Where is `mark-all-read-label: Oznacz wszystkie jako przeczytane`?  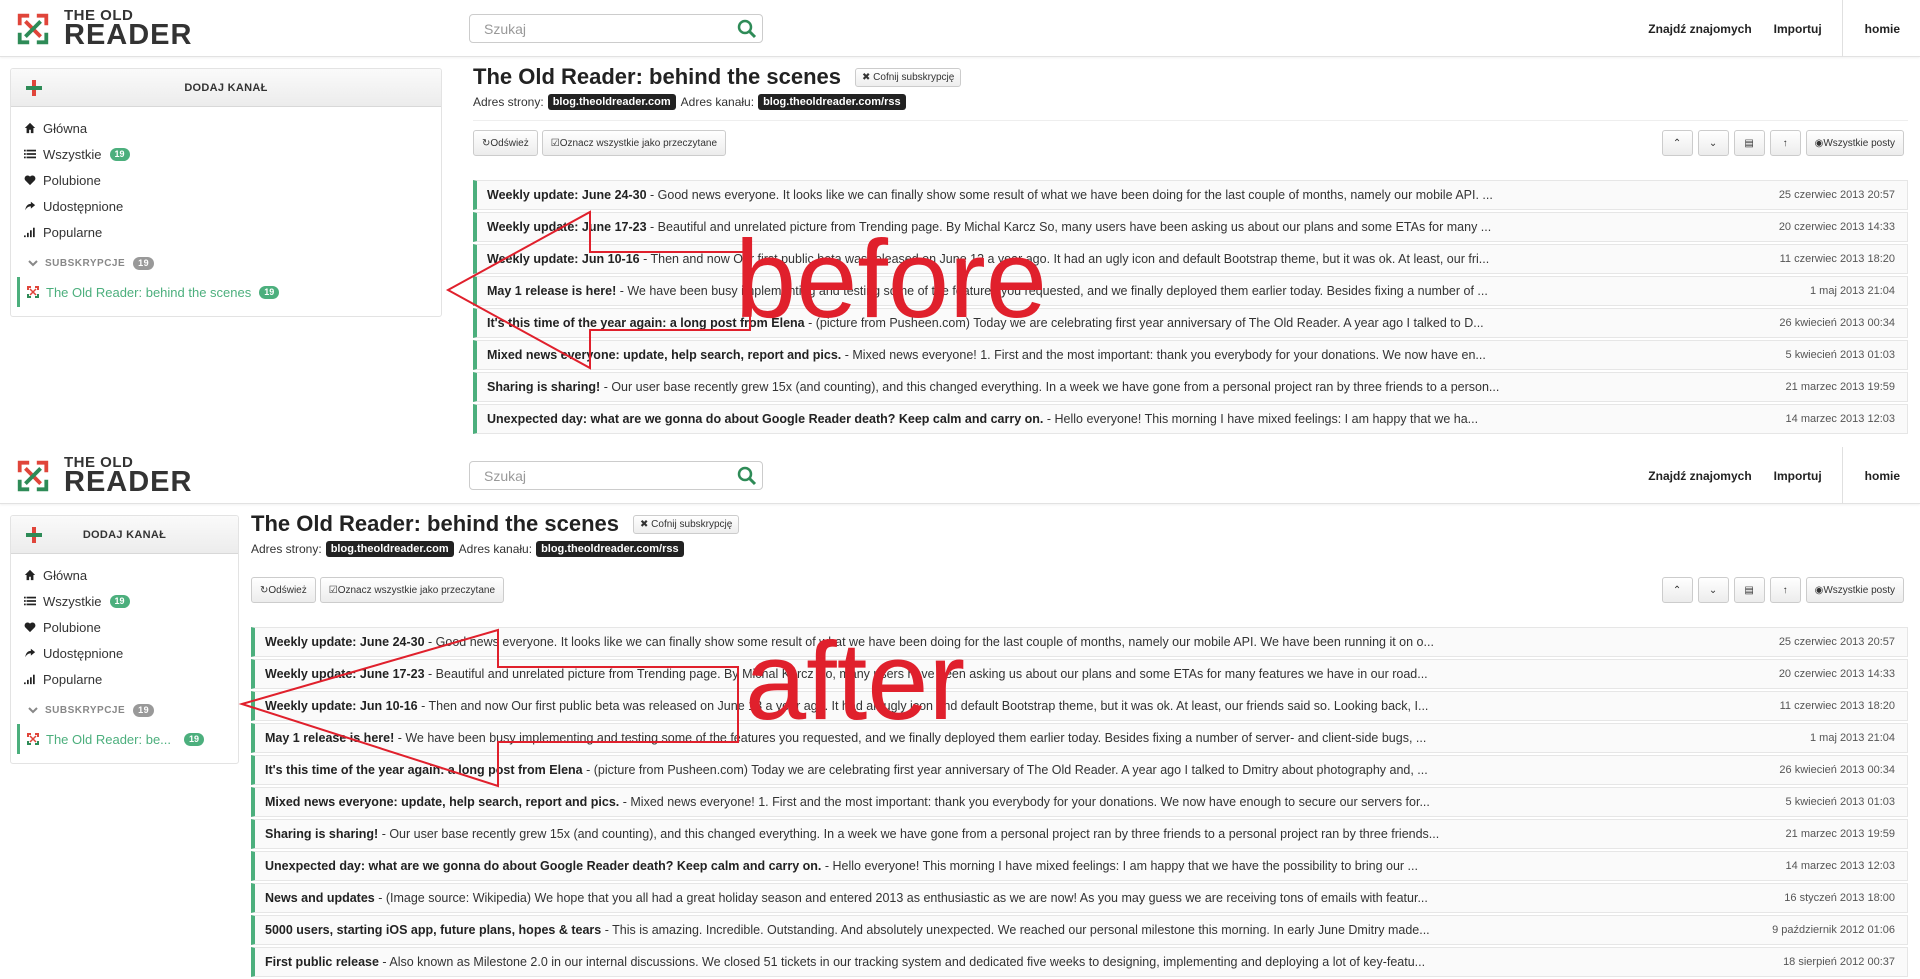
mark-all-read-label: Oznacz wszystkie jako przeczytane is located at coordinates (638, 143).